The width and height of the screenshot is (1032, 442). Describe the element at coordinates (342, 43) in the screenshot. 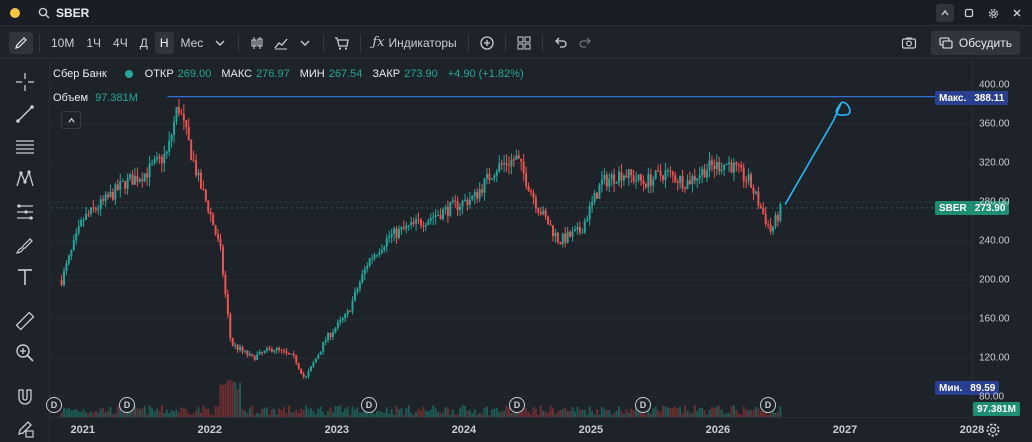

I see `cart-icon` at that location.